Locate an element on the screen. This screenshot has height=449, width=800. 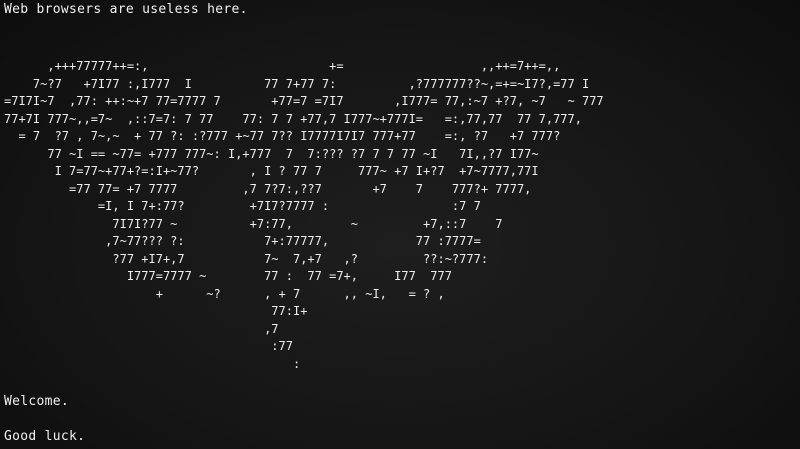
ascii-art-line: ,7 is located at coordinates (141, 328).